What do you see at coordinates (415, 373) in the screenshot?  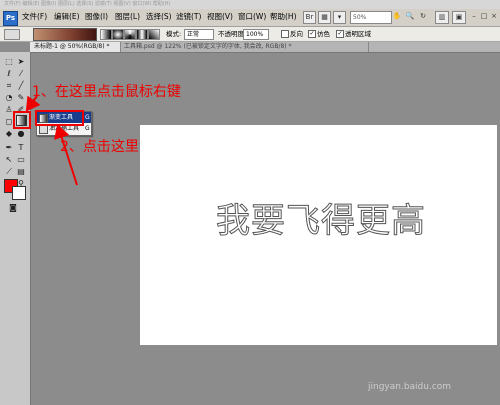 I see `watermark: jingyan.baidu.com` at bounding box center [415, 373].